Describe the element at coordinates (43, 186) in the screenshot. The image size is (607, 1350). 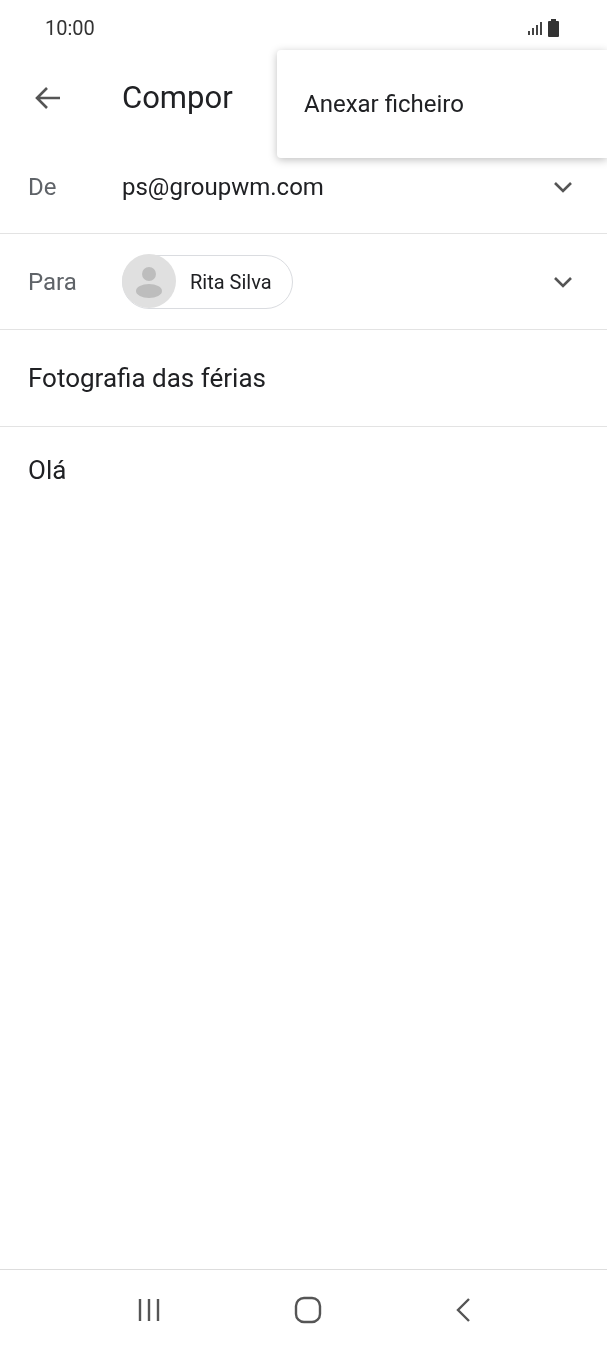
I see `from-label: De` at that location.